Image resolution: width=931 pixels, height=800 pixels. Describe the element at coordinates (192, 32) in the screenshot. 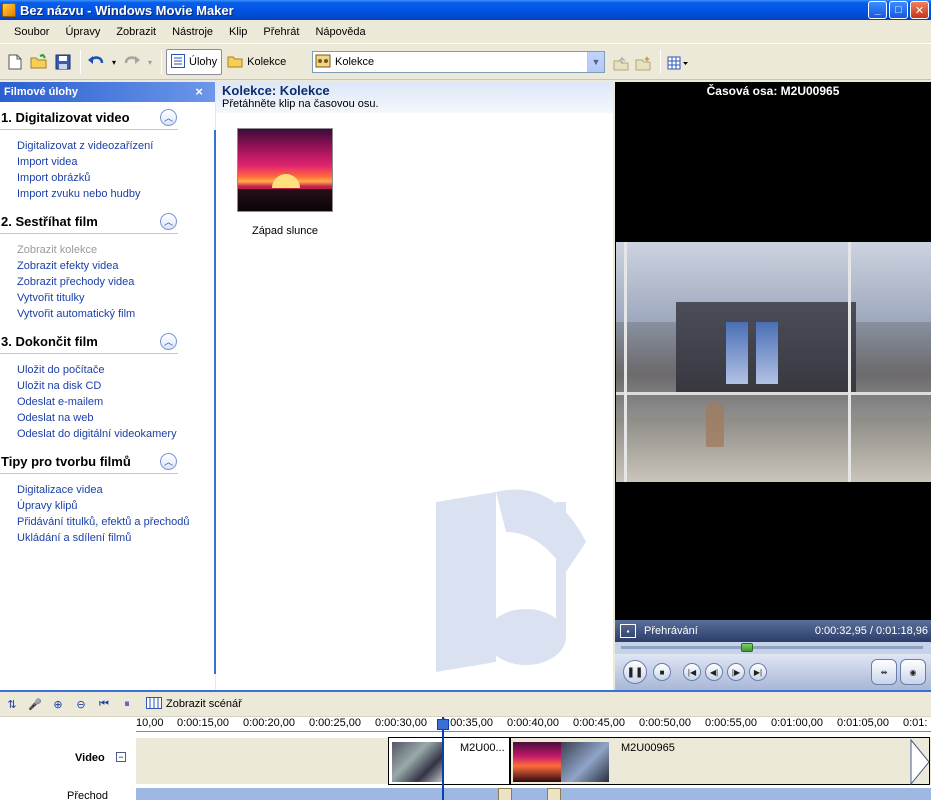

I see `menu-nastroje: Nástroje` at that location.